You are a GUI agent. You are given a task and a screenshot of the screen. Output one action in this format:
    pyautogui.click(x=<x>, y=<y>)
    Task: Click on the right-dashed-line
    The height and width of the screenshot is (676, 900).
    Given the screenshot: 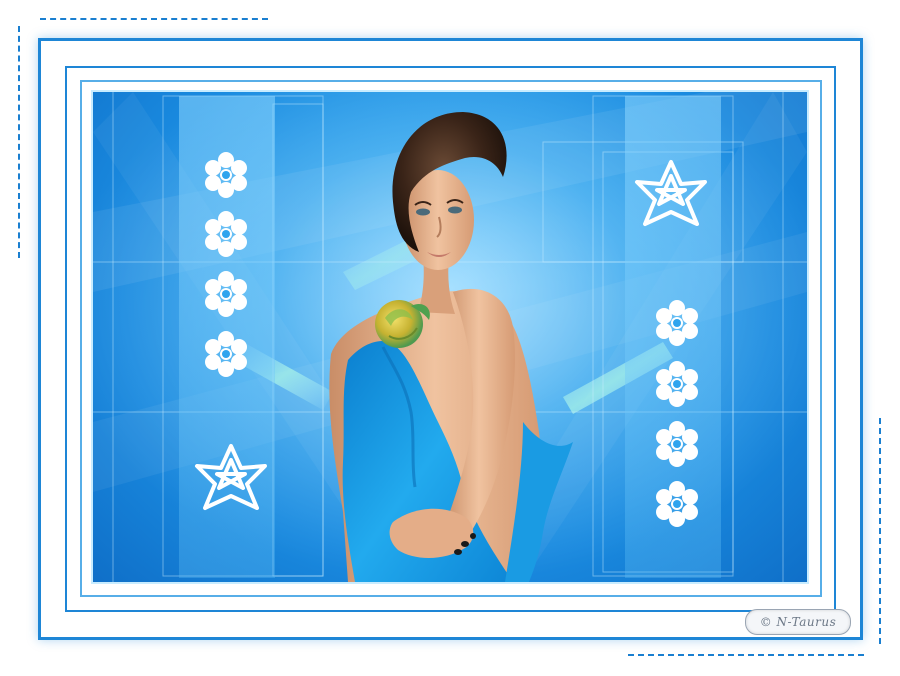 What is the action you would take?
    pyautogui.click(x=880, y=531)
    